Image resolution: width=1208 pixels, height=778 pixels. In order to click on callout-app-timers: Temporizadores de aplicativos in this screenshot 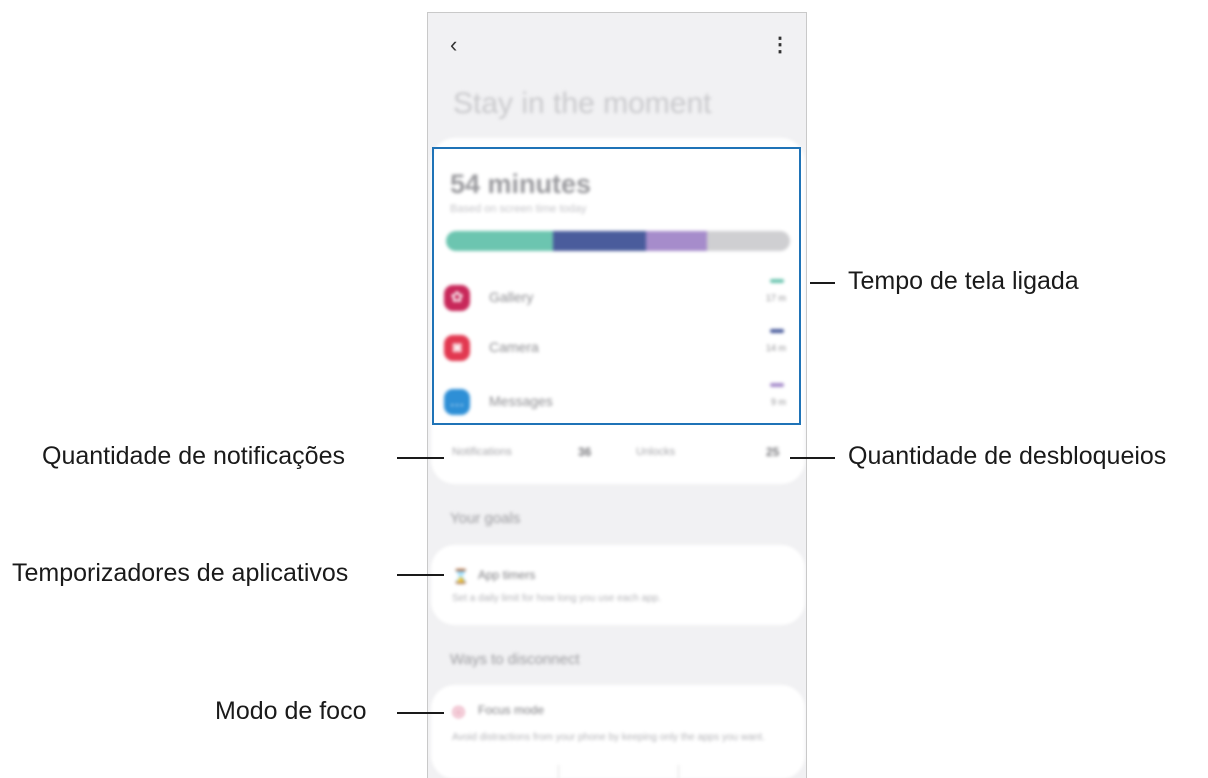, I will do `click(180, 573)`.